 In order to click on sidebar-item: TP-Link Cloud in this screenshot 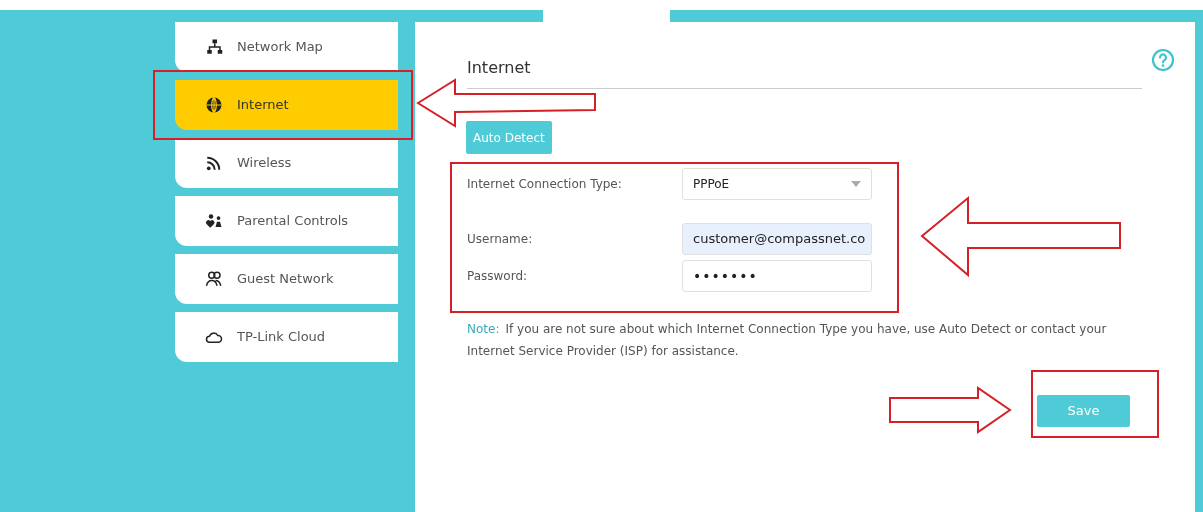, I will do `click(286, 337)`.